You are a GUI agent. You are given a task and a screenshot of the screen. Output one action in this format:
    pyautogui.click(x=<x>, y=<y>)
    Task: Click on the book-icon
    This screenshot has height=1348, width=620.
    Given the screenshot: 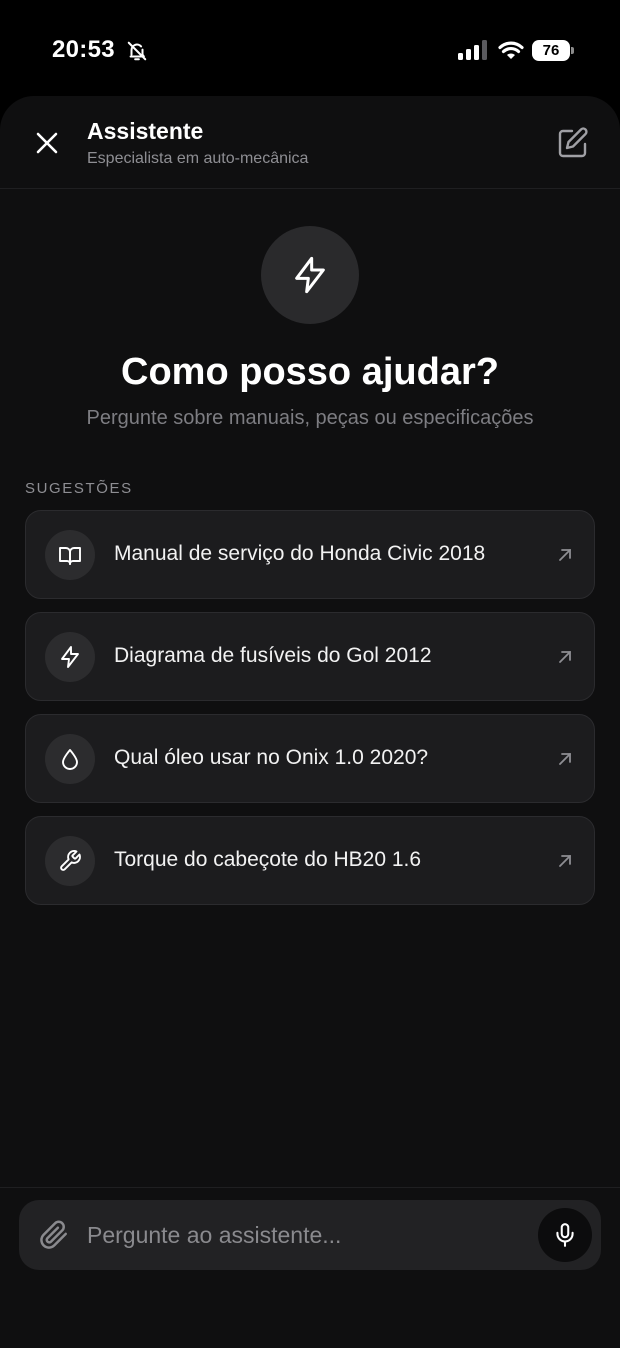 What is the action you would take?
    pyautogui.click(x=70, y=556)
    